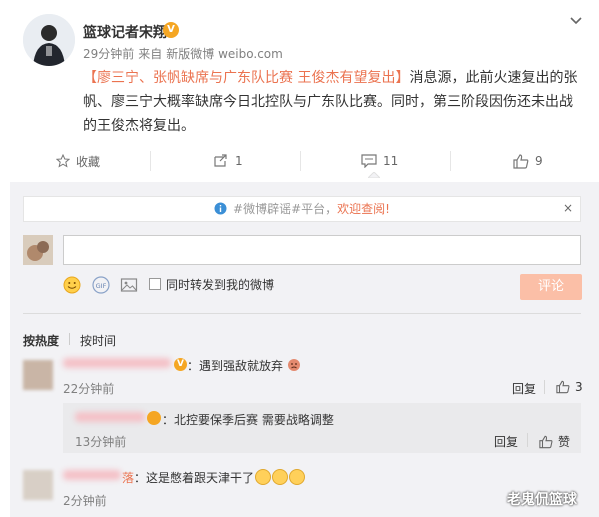 The image size is (599, 517). Describe the element at coordinates (38, 250) in the screenshot. I see `my-avatar` at that location.